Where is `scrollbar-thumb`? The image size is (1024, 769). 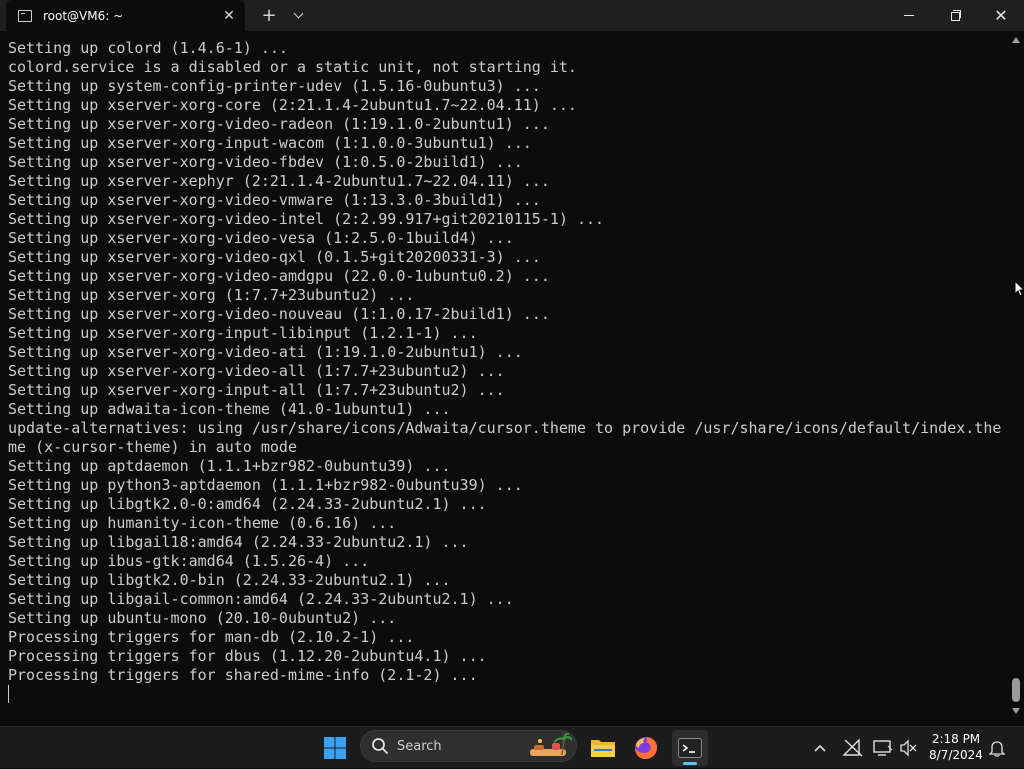
scrollbar-thumb is located at coordinates (1016, 690).